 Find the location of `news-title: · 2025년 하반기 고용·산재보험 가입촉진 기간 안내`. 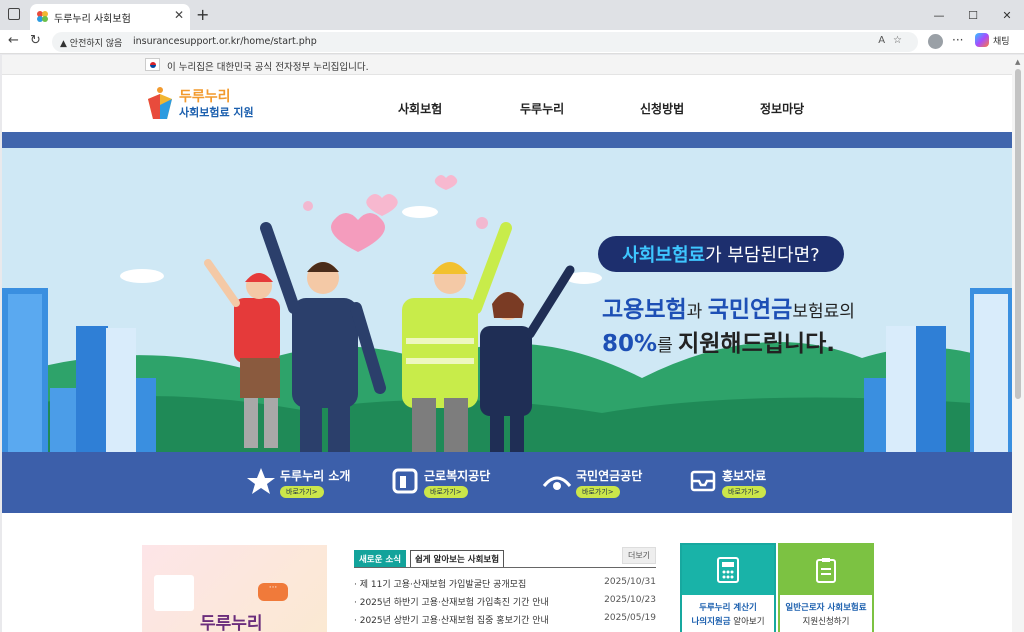

news-title: · 2025년 하반기 고용·산재보험 가입촉진 기간 안내 is located at coordinates (451, 603).